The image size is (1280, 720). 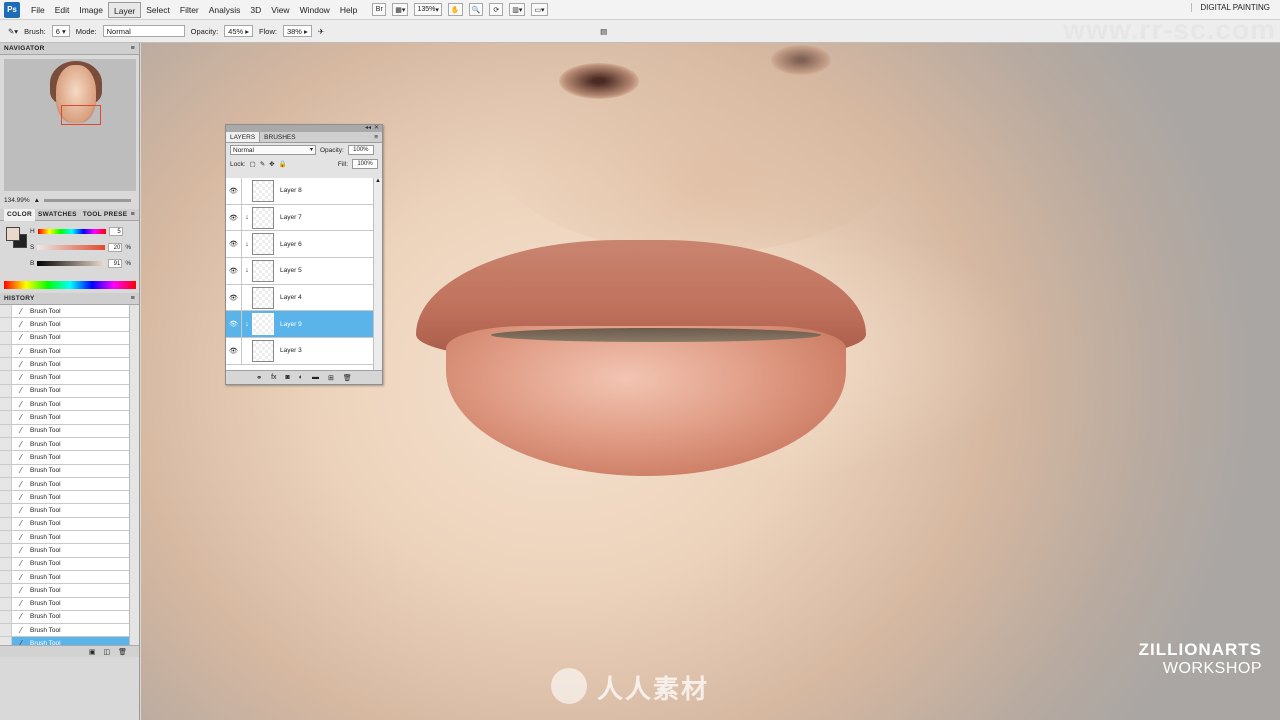 What do you see at coordinates (57, 215) in the screenshot?
I see `tab-swatches: SWATCHES` at bounding box center [57, 215].